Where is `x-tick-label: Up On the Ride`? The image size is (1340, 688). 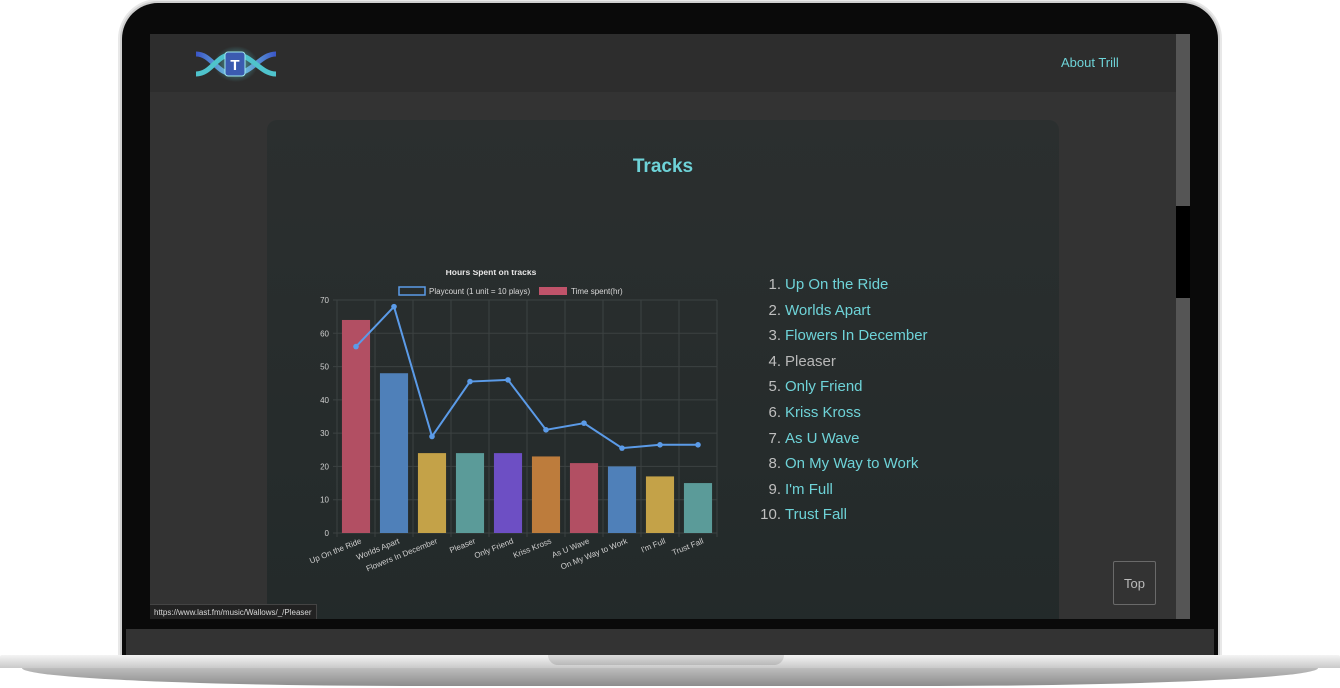 x-tick-label: Up On the Ride is located at coordinates (335, 550).